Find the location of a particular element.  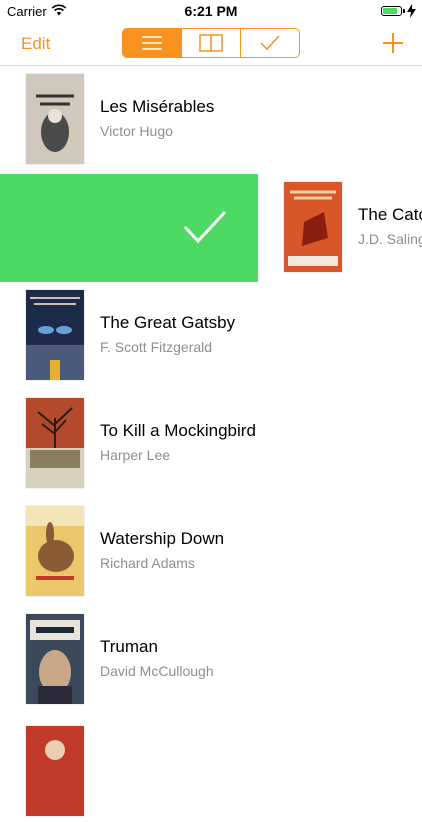

book-cover-truman is located at coordinates (55, 659).